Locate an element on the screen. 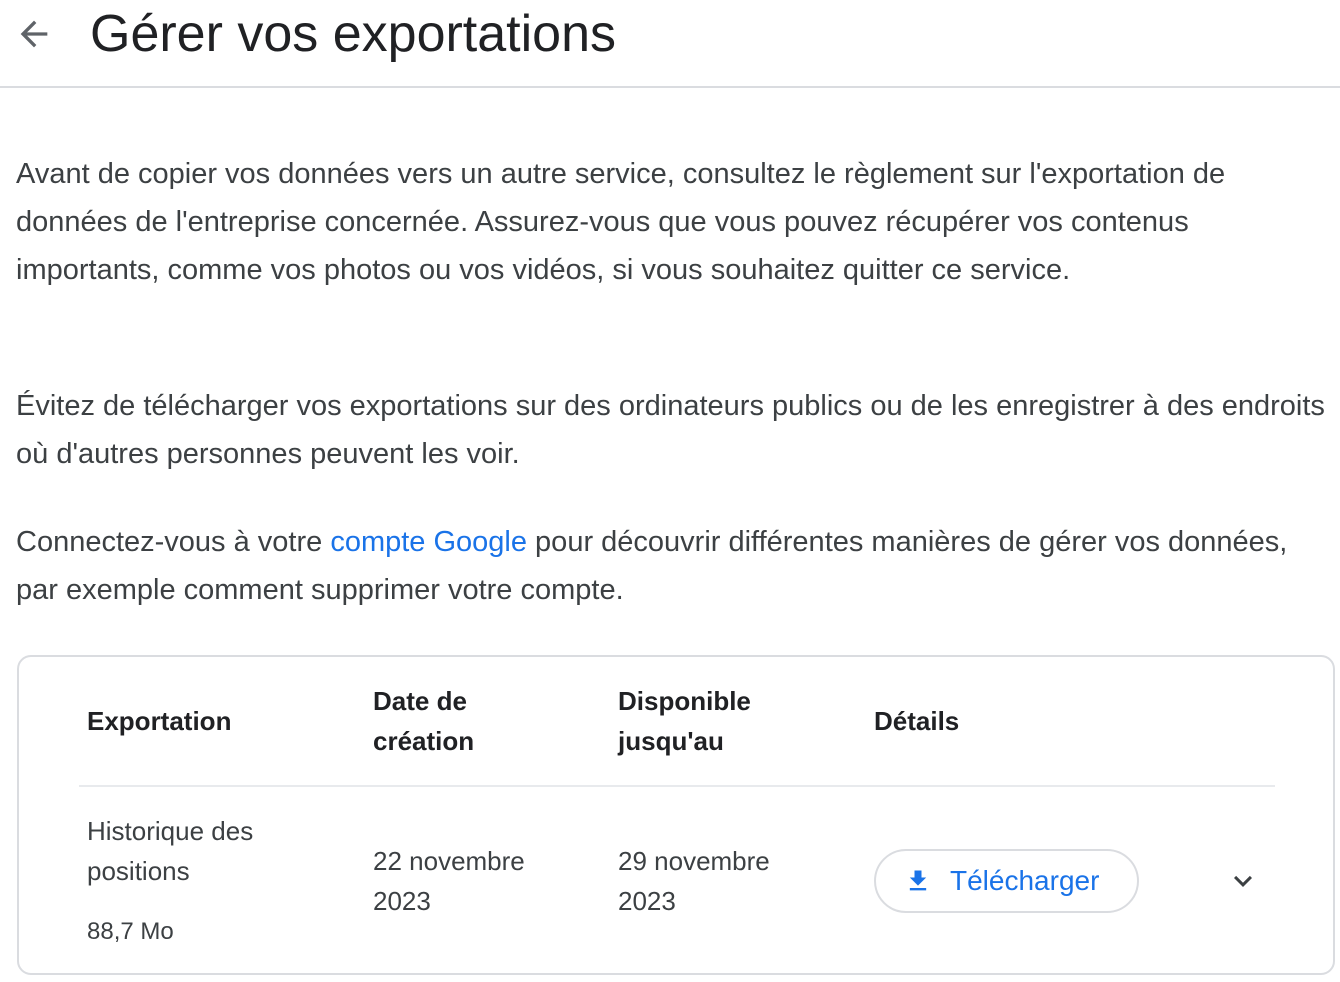  intro-paragraph-3-start: Connectez-vous à votre is located at coordinates (173, 542).